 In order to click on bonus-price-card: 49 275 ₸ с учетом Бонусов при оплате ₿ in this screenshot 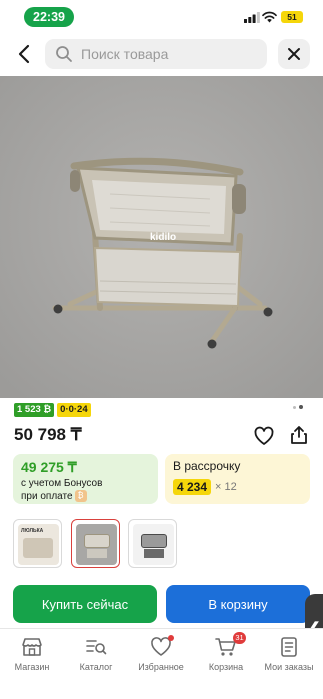, I will do `click(85, 479)`.